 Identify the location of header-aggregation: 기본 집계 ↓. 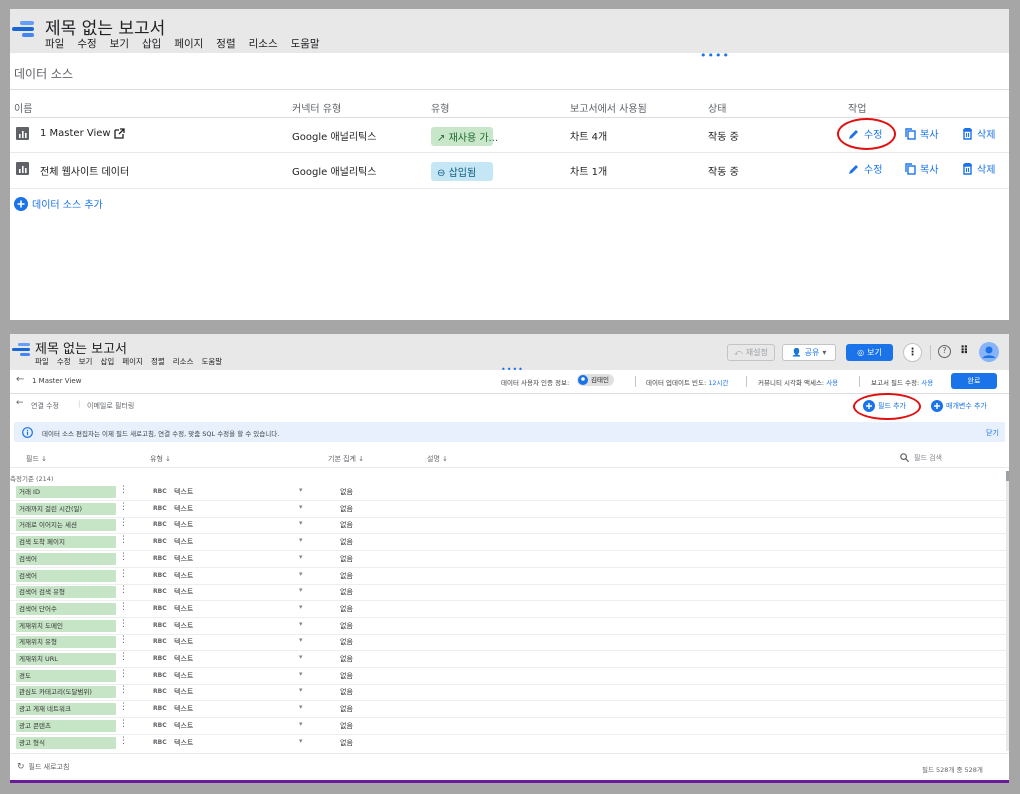
(346, 459).